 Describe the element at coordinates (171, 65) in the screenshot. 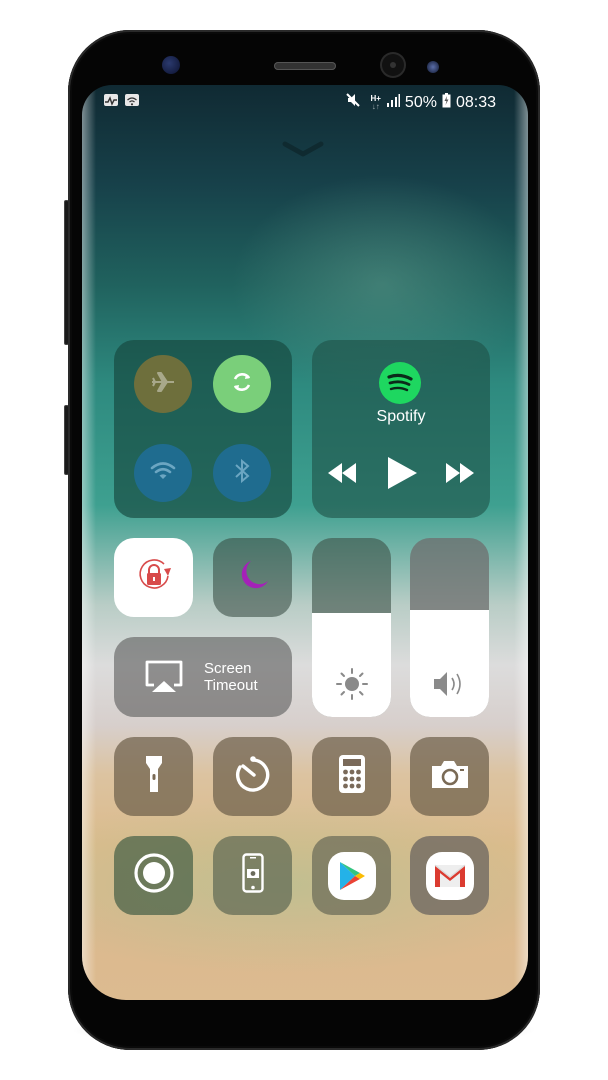

I see `proximity-sensor` at that location.